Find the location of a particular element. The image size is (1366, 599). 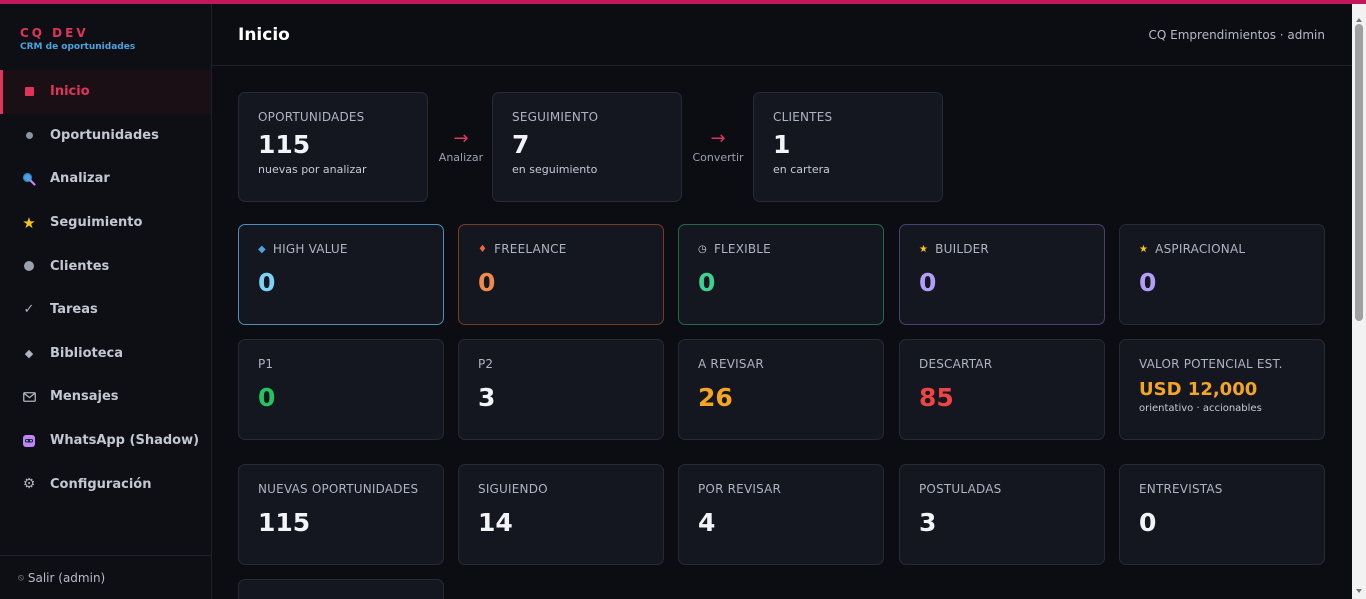

page-scrollbar is located at coordinates (1359, 301).